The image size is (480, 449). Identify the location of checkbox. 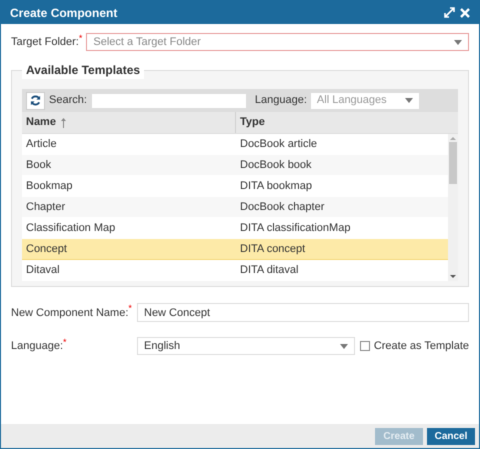
(365, 346).